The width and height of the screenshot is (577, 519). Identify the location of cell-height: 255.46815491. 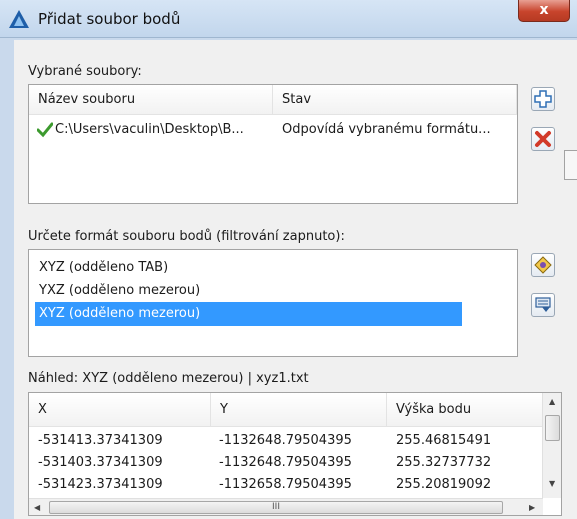
(444, 440).